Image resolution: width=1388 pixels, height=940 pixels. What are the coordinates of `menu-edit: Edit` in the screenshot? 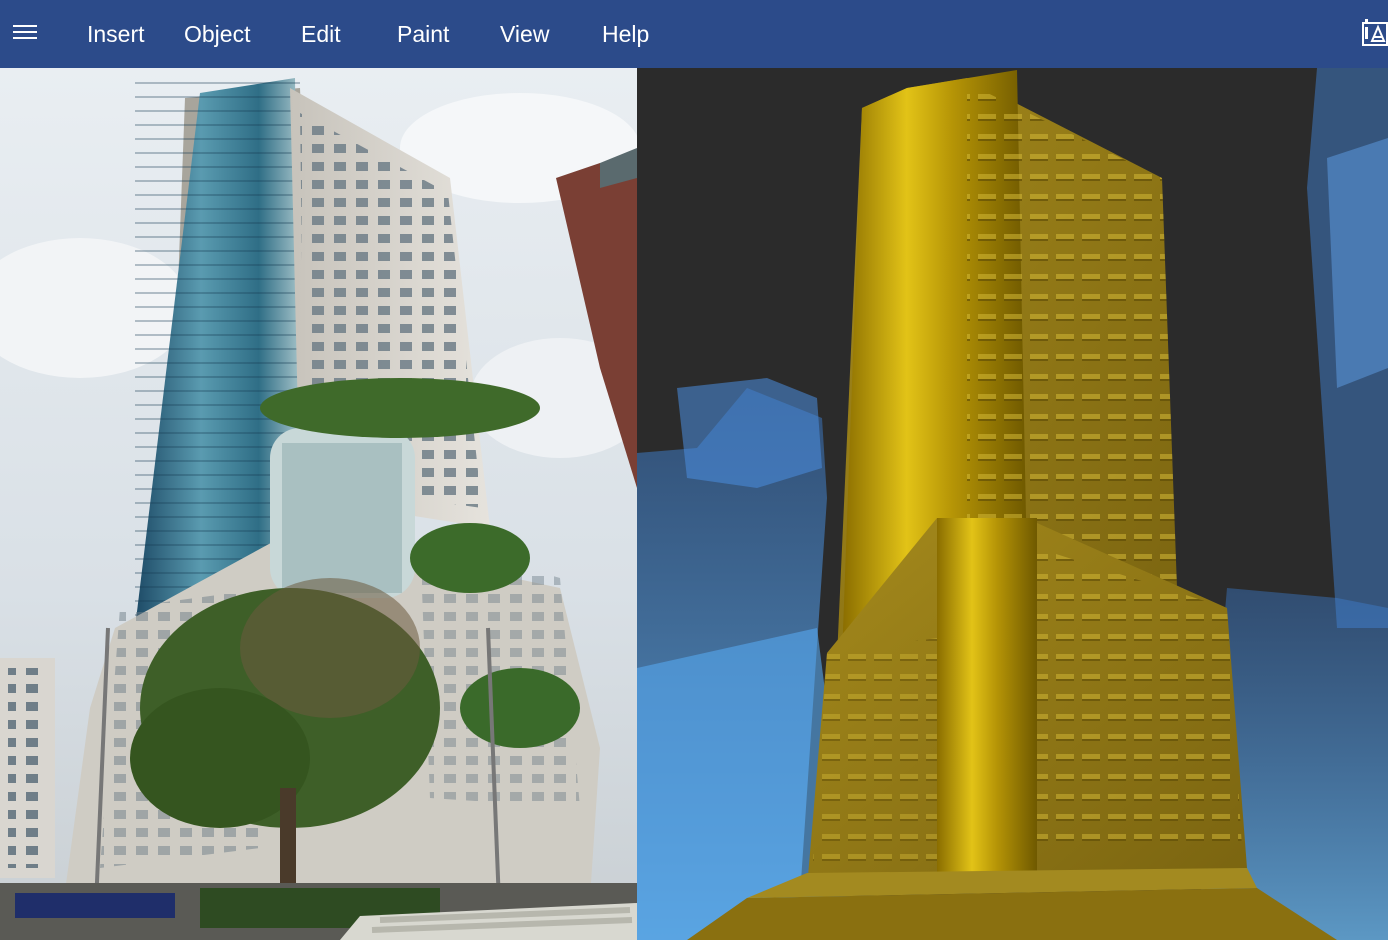 It's located at (321, 34).